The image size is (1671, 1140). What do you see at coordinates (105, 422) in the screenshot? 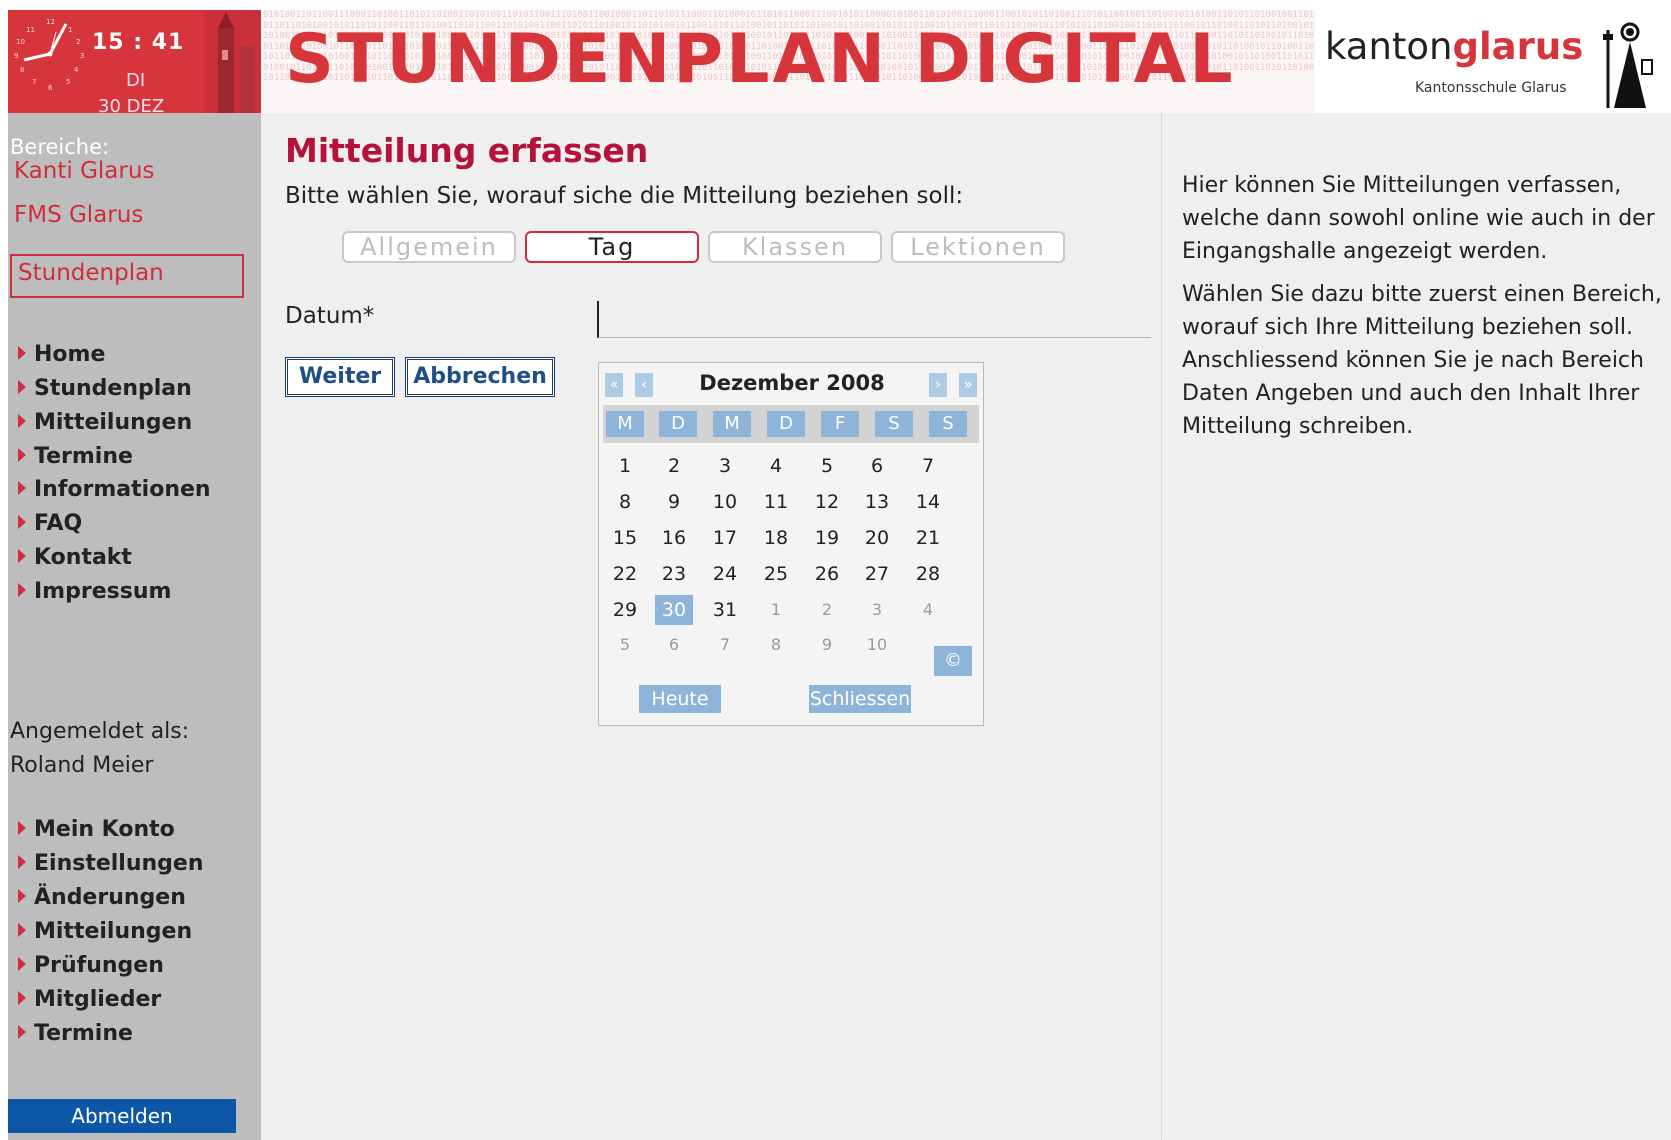
I see `nav-mitteilungen: Mitteilungen` at bounding box center [105, 422].